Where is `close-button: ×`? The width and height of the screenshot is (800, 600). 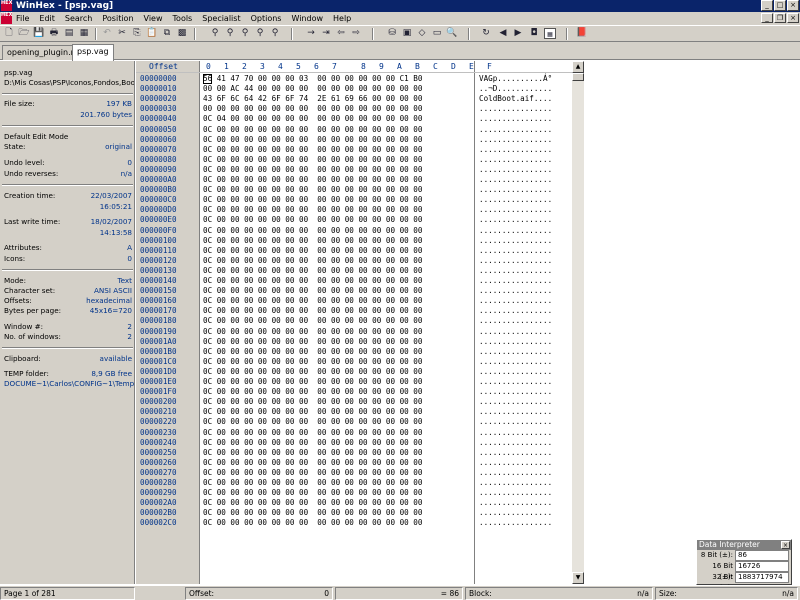
close-button: × is located at coordinates (793, 5).